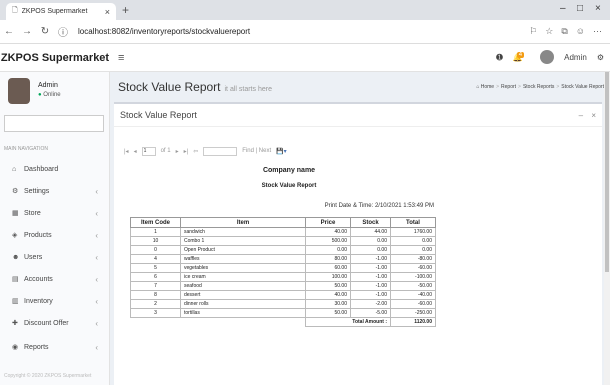 This screenshot has height=385, width=610. I want to click on home-icon: ⌂, so click(478, 87).